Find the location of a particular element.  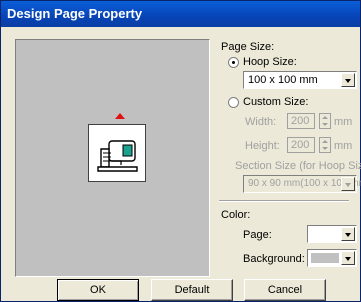

height-unit: mm is located at coordinates (343, 146).